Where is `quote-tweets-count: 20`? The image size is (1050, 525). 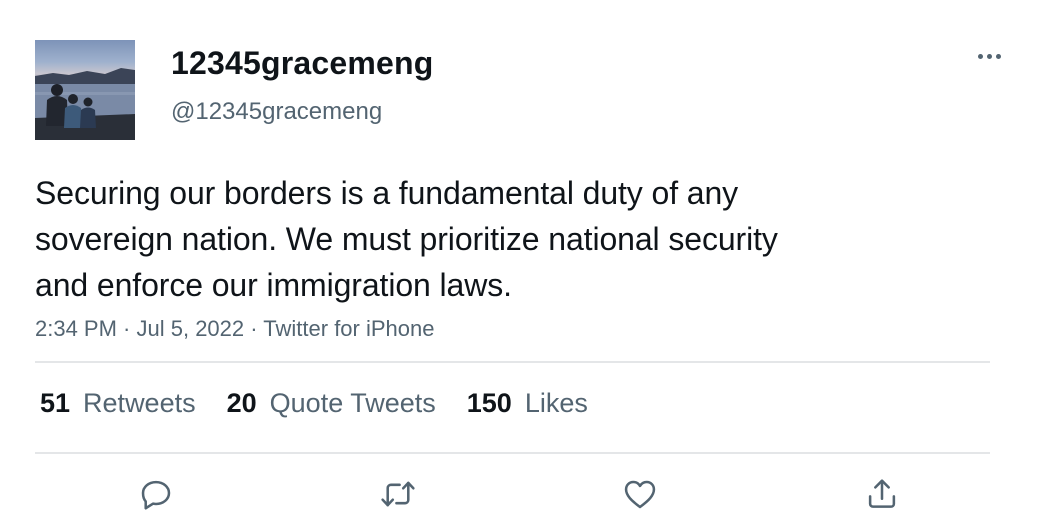
quote-tweets-count: 20 is located at coordinates (241, 403).